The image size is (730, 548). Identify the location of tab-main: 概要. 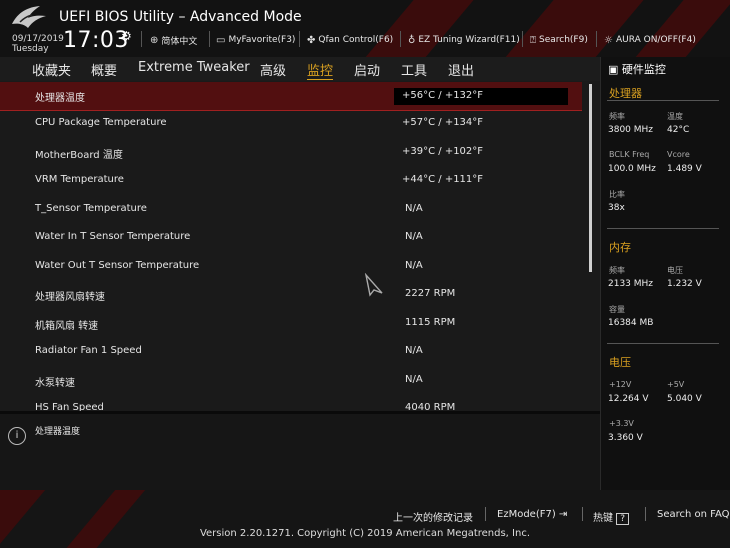
(104, 69).